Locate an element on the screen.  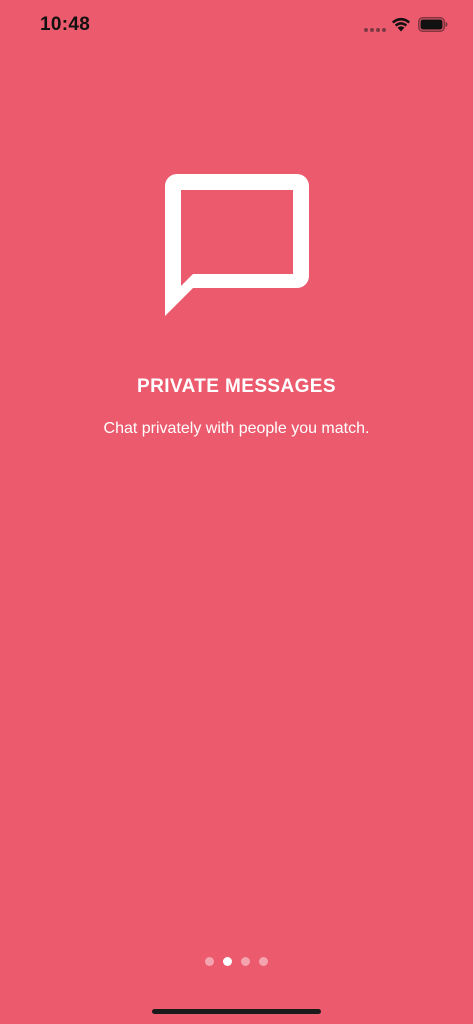
signal-icon is located at coordinates (375, 30).